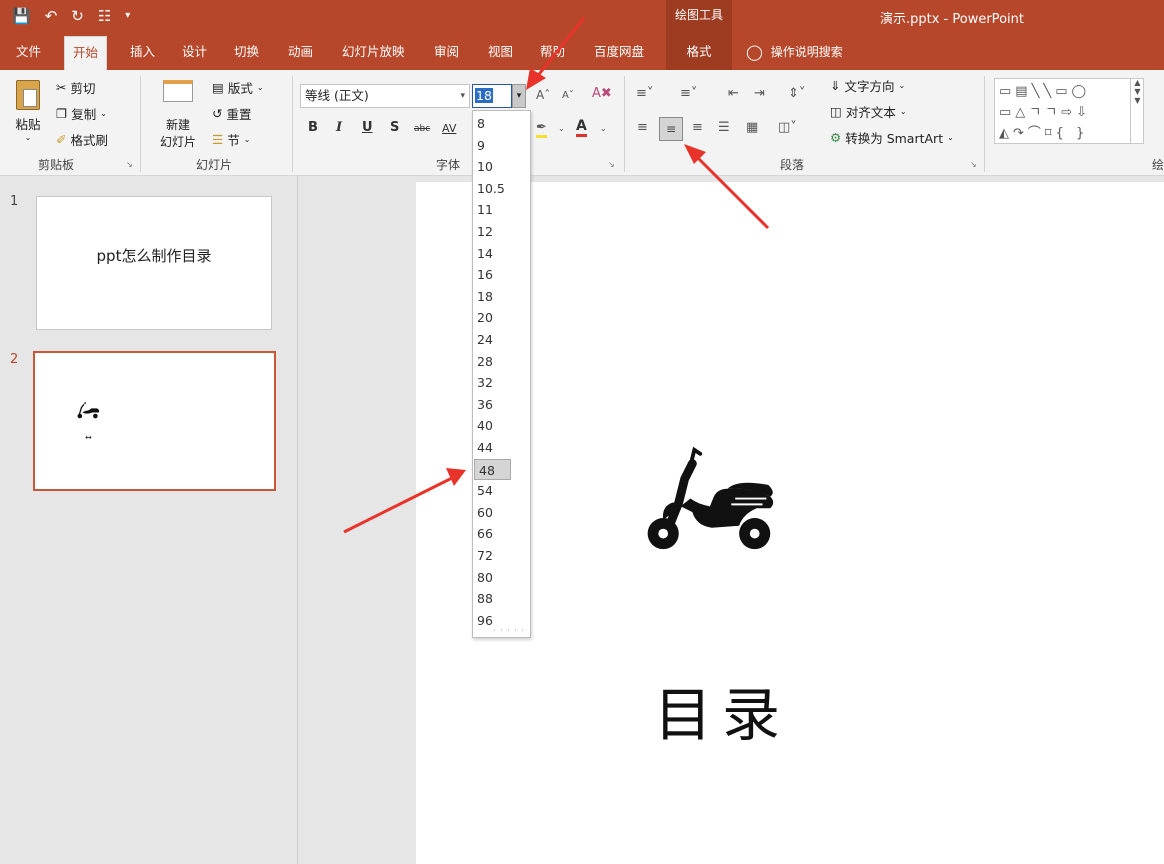  I want to click on tab-slideshow: 幻灯片放映, so click(373, 52).